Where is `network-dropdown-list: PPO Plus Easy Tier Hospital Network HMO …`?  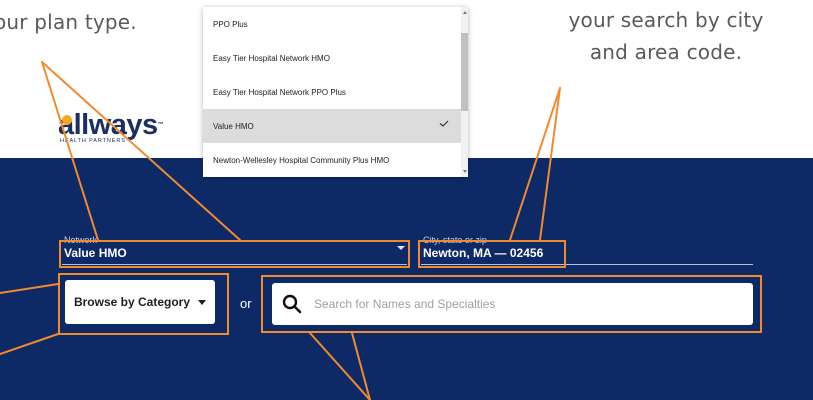 network-dropdown-list: PPO Plus Easy Tier Hospital Network HMO … is located at coordinates (335, 92).